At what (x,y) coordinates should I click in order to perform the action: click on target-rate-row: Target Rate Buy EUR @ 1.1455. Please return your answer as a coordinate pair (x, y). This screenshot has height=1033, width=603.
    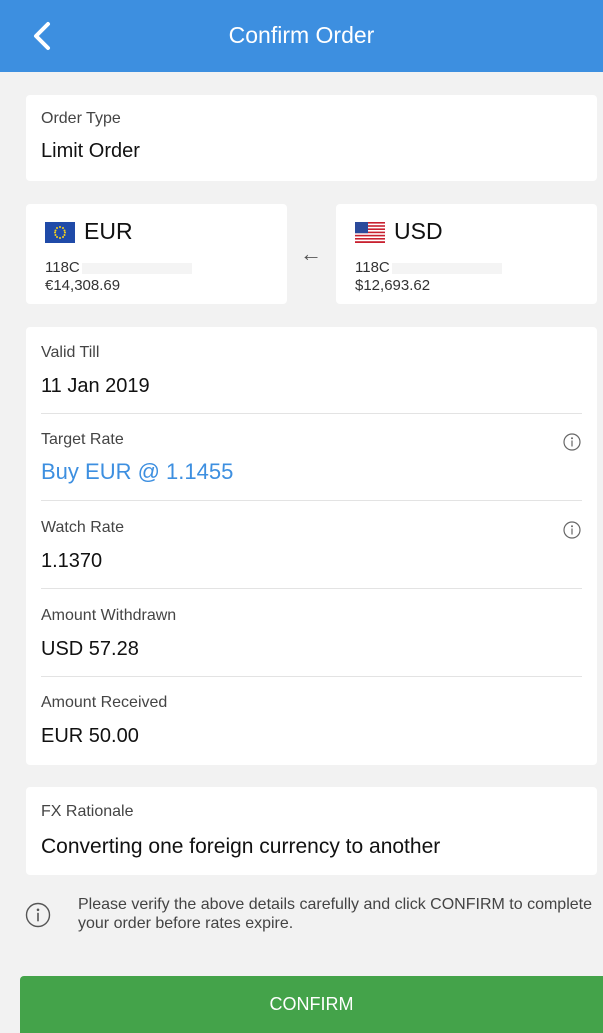
    Looking at the image, I should click on (311, 457).